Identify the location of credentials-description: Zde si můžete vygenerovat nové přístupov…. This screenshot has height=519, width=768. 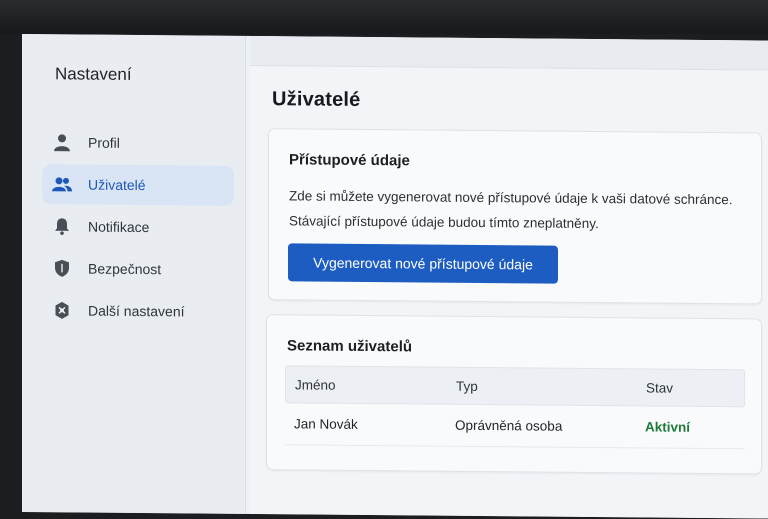
(524, 210).